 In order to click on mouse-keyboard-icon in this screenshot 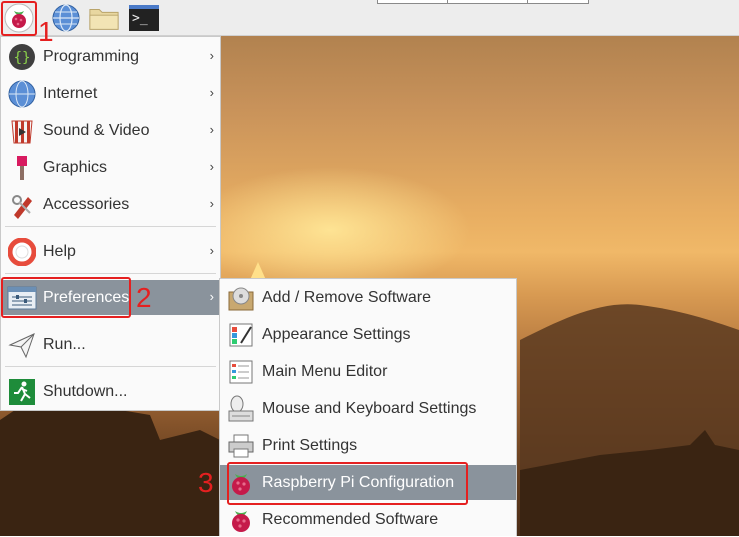, I will do `click(241, 409)`.